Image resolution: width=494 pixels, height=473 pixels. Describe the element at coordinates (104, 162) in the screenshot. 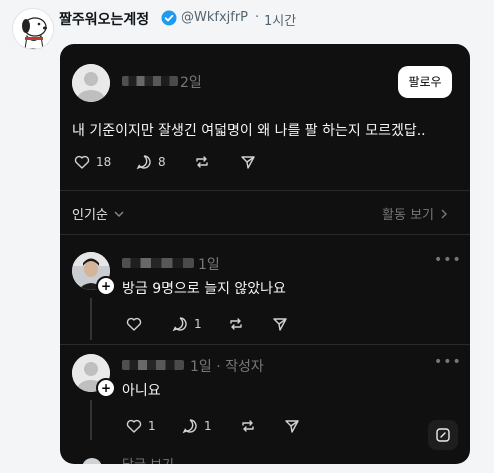

I see `like-count: 18` at that location.